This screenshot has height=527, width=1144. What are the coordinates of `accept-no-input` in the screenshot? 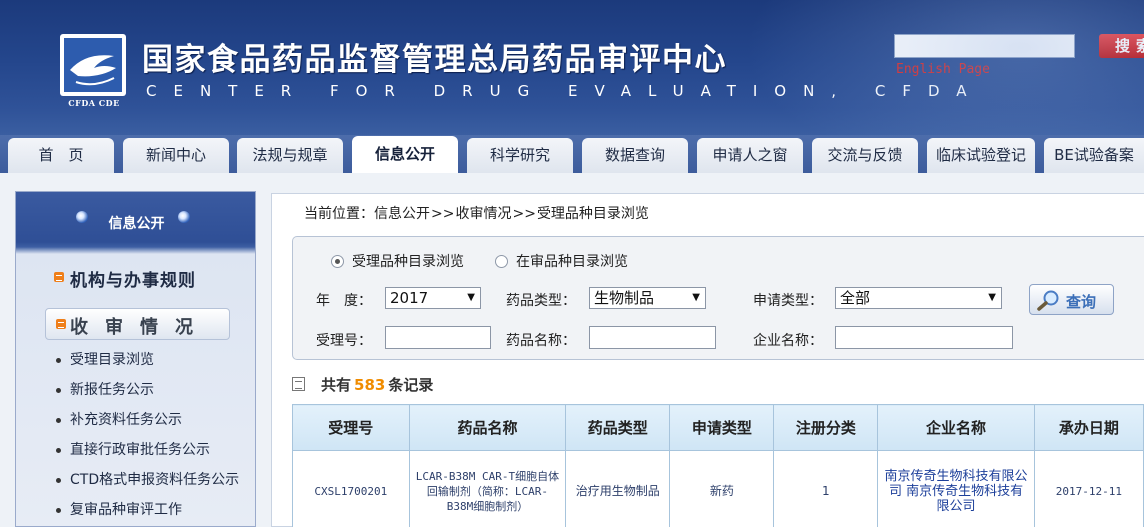 It's located at (438, 337).